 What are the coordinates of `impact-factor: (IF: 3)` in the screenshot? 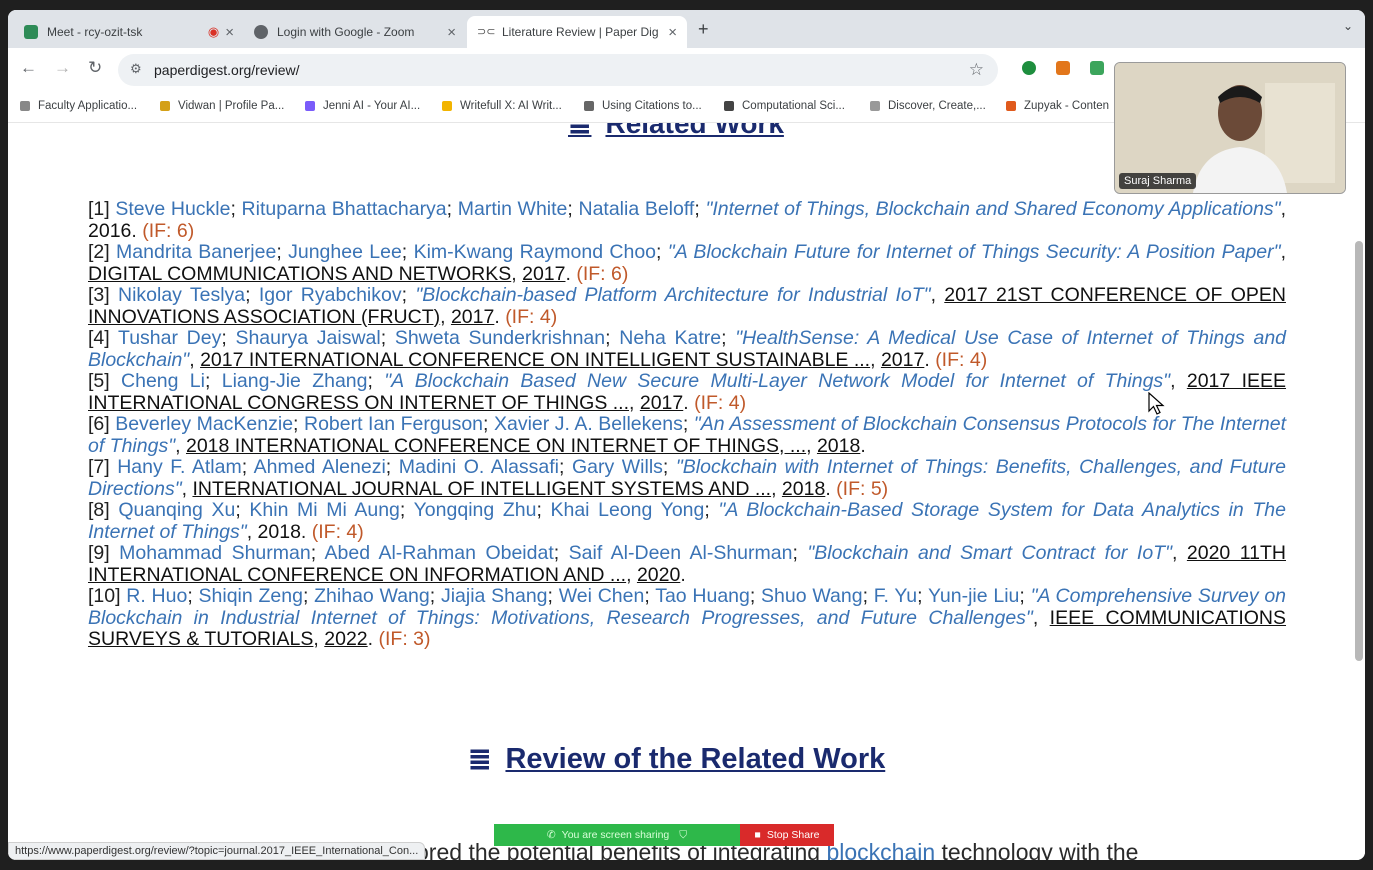 It's located at (404, 639).